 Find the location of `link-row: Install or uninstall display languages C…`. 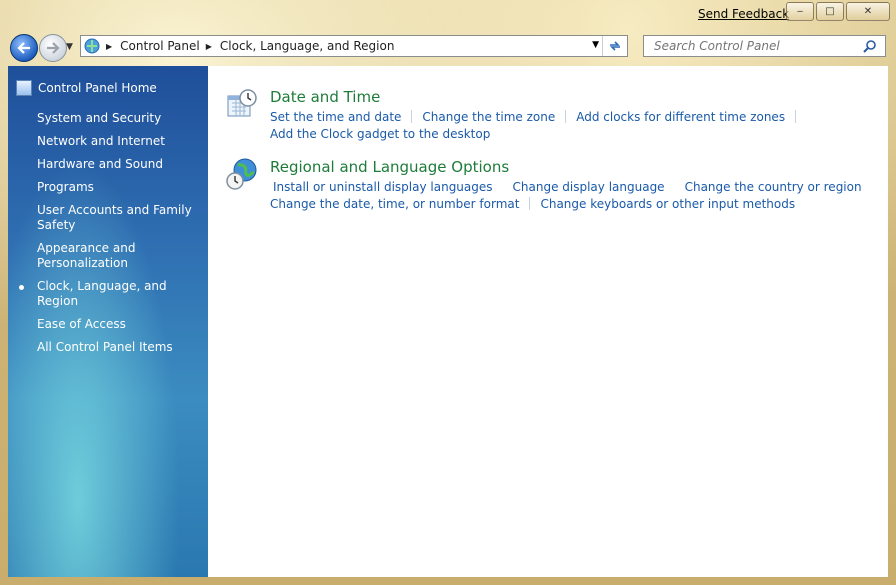

link-row: Install or uninstall display languages C… is located at coordinates (570, 186).